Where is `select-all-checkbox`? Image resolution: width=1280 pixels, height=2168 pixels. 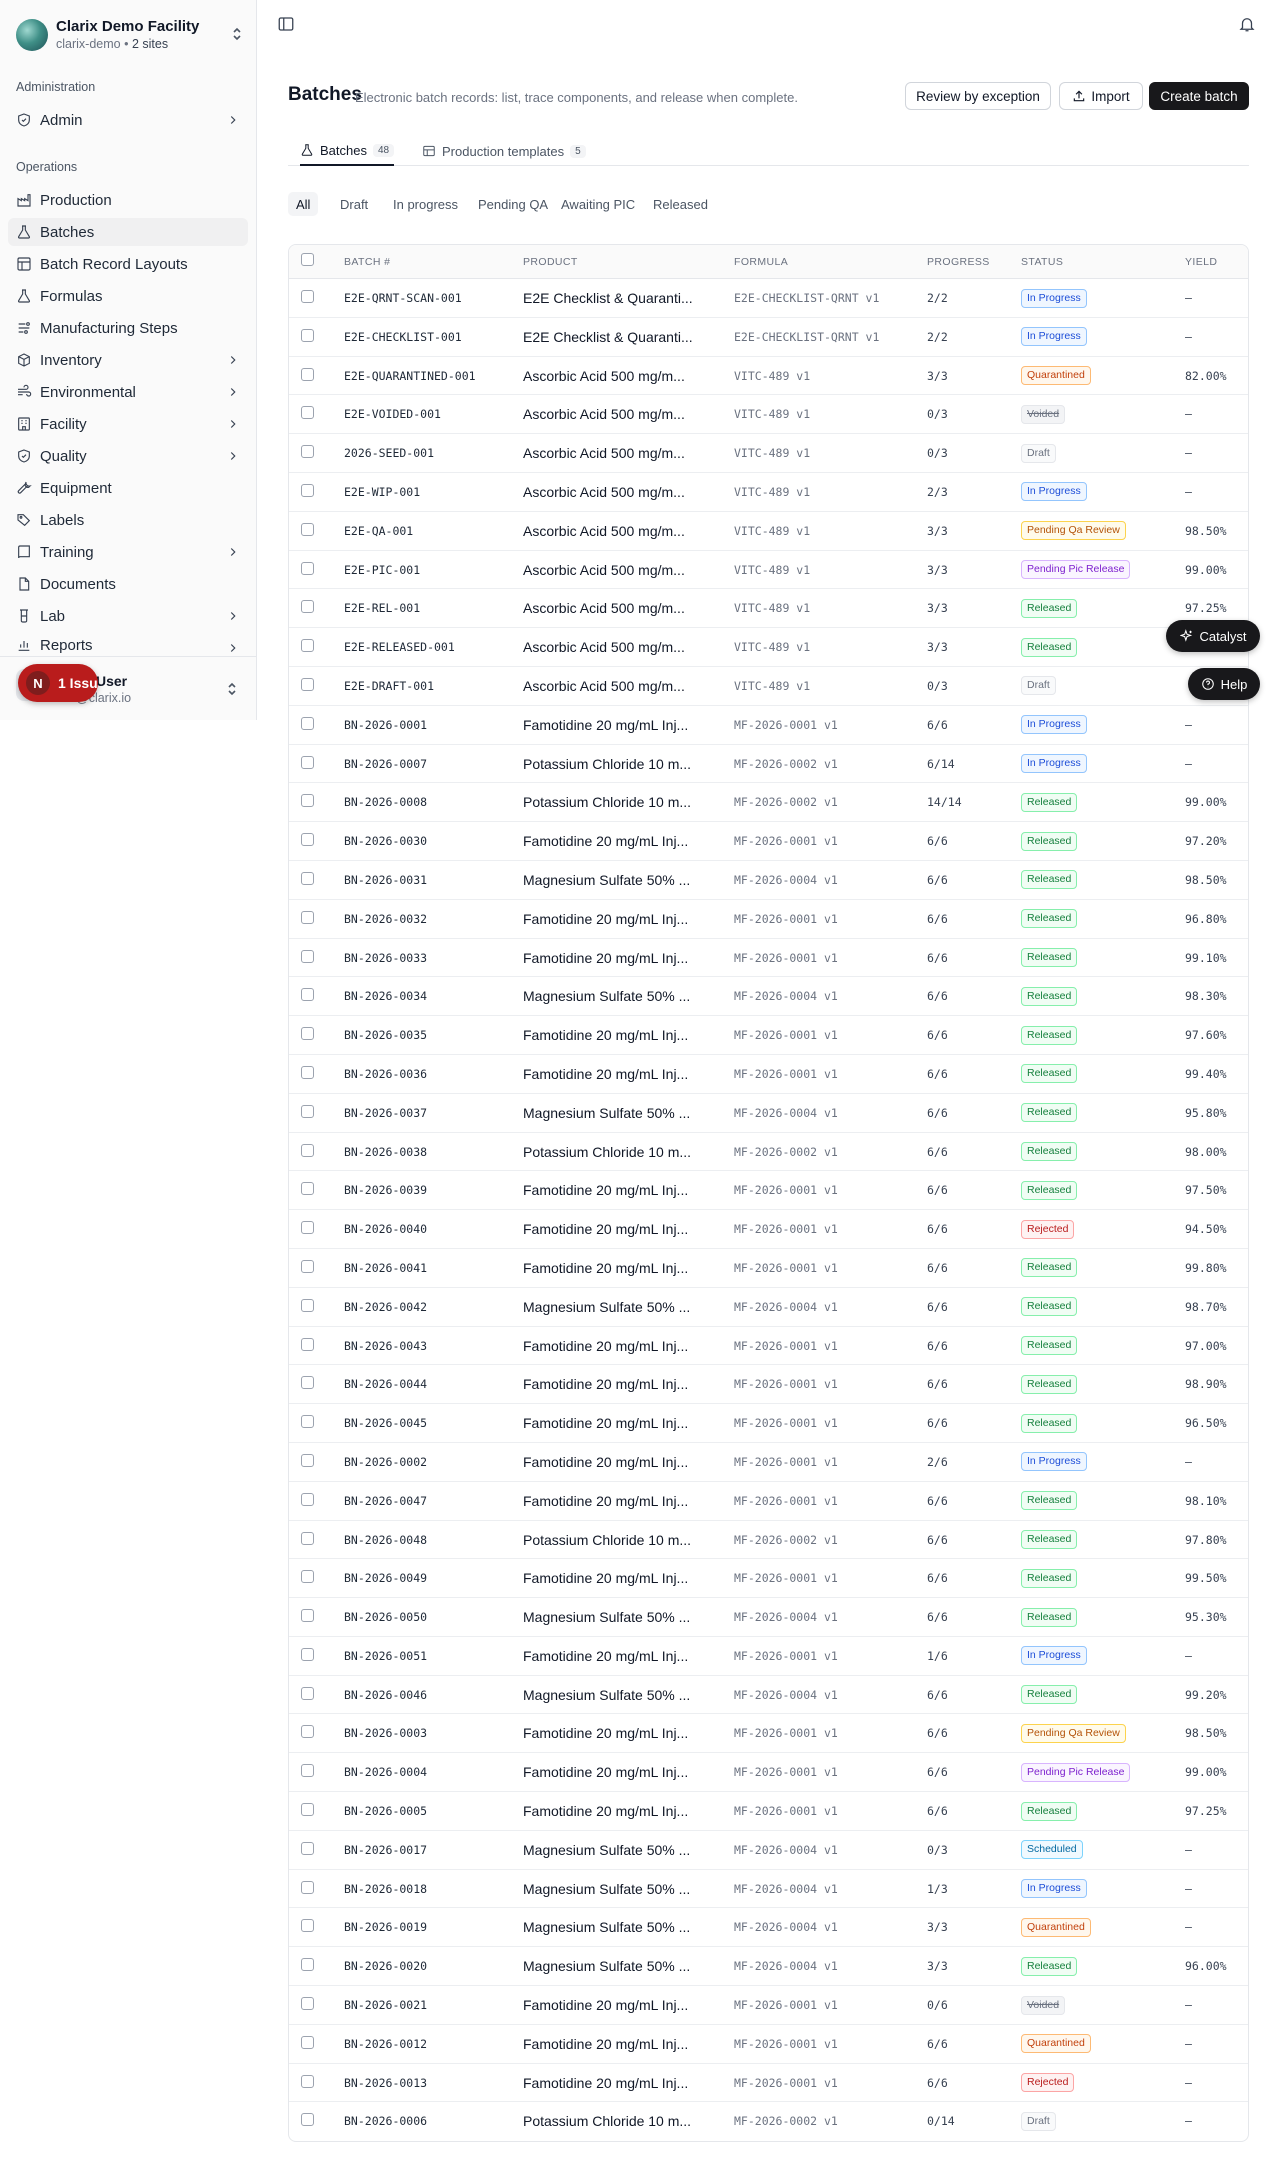 select-all-checkbox is located at coordinates (307, 259).